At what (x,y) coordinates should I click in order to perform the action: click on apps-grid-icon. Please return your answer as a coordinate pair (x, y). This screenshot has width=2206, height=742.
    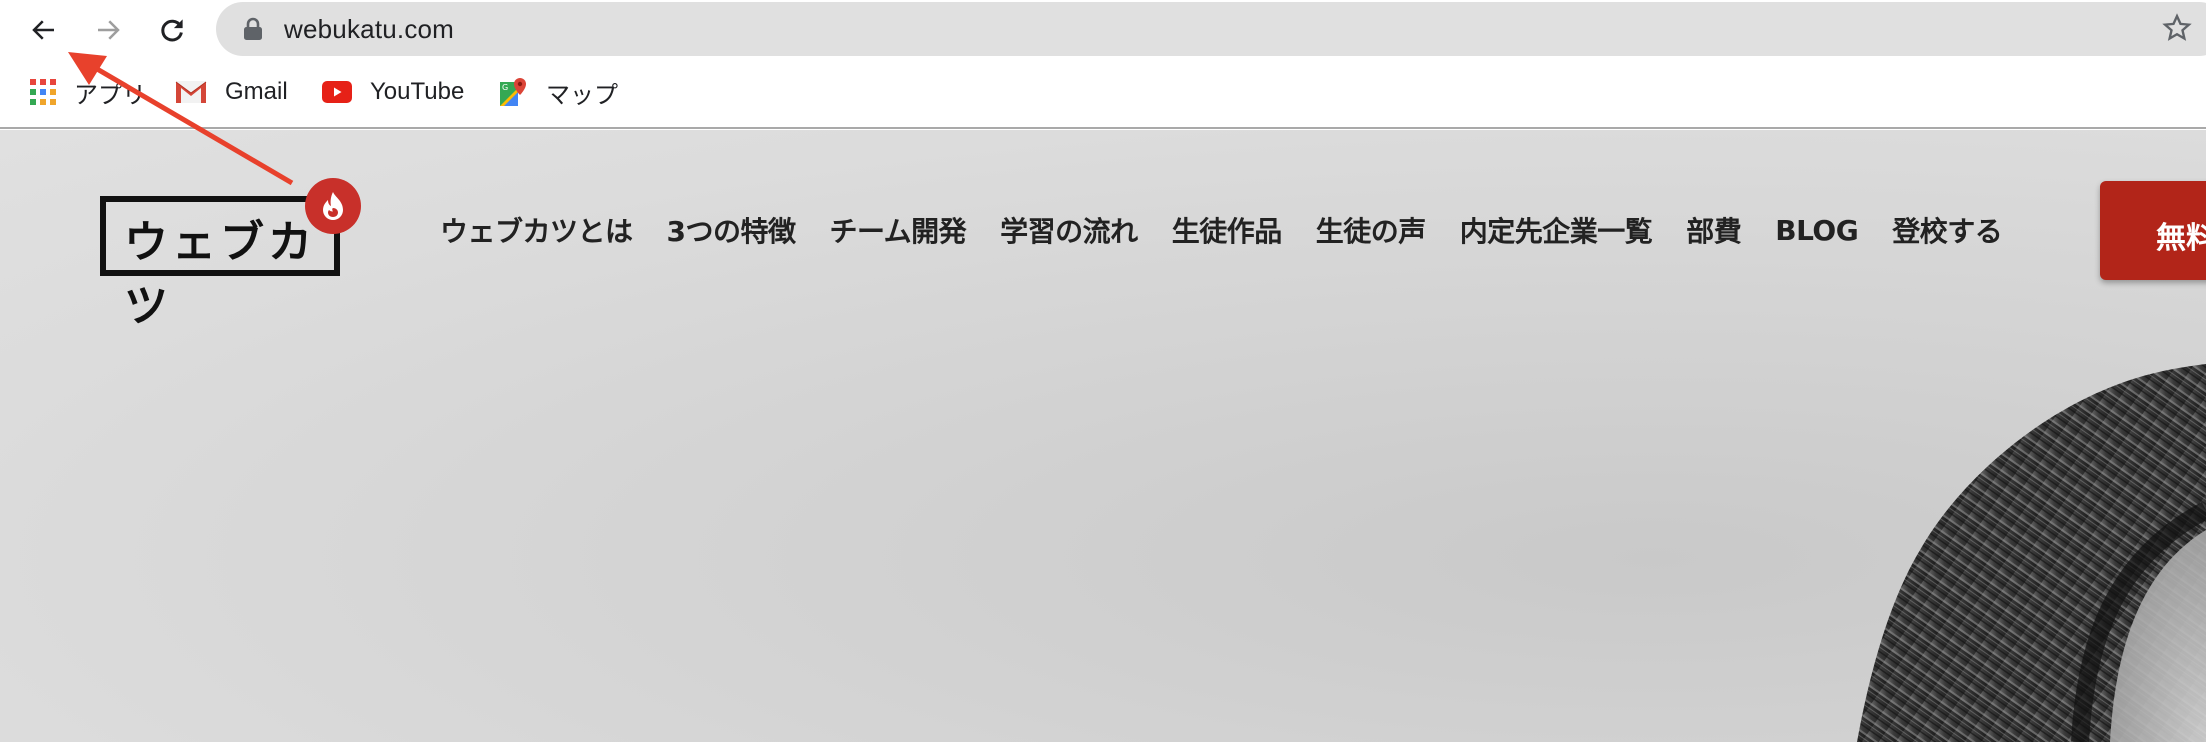
    Looking at the image, I should click on (43, 92).